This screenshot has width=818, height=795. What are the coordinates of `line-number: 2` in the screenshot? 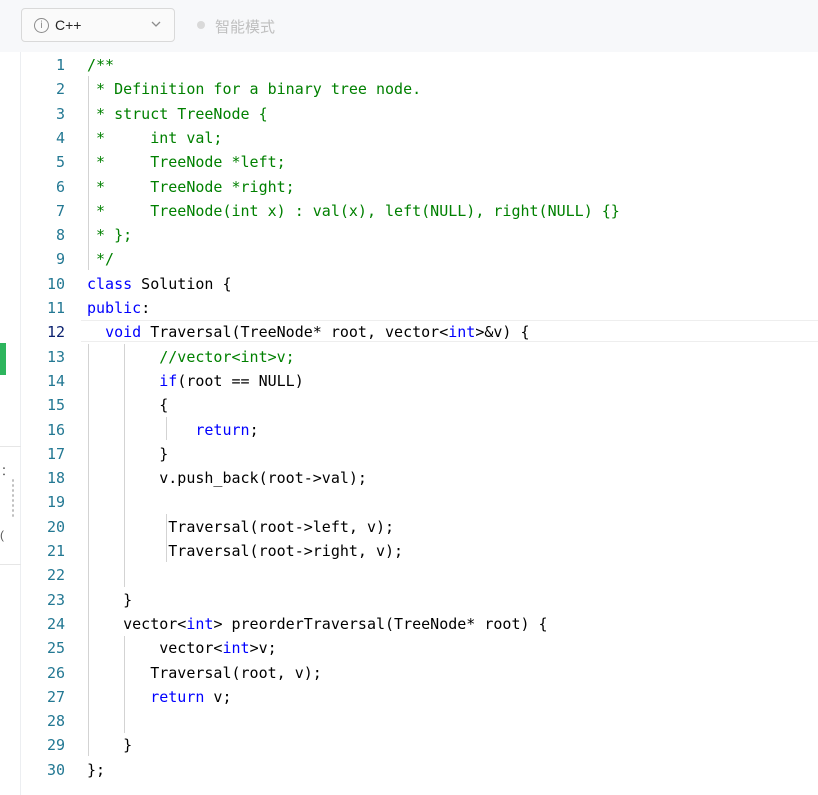 It's located at (60, 89).